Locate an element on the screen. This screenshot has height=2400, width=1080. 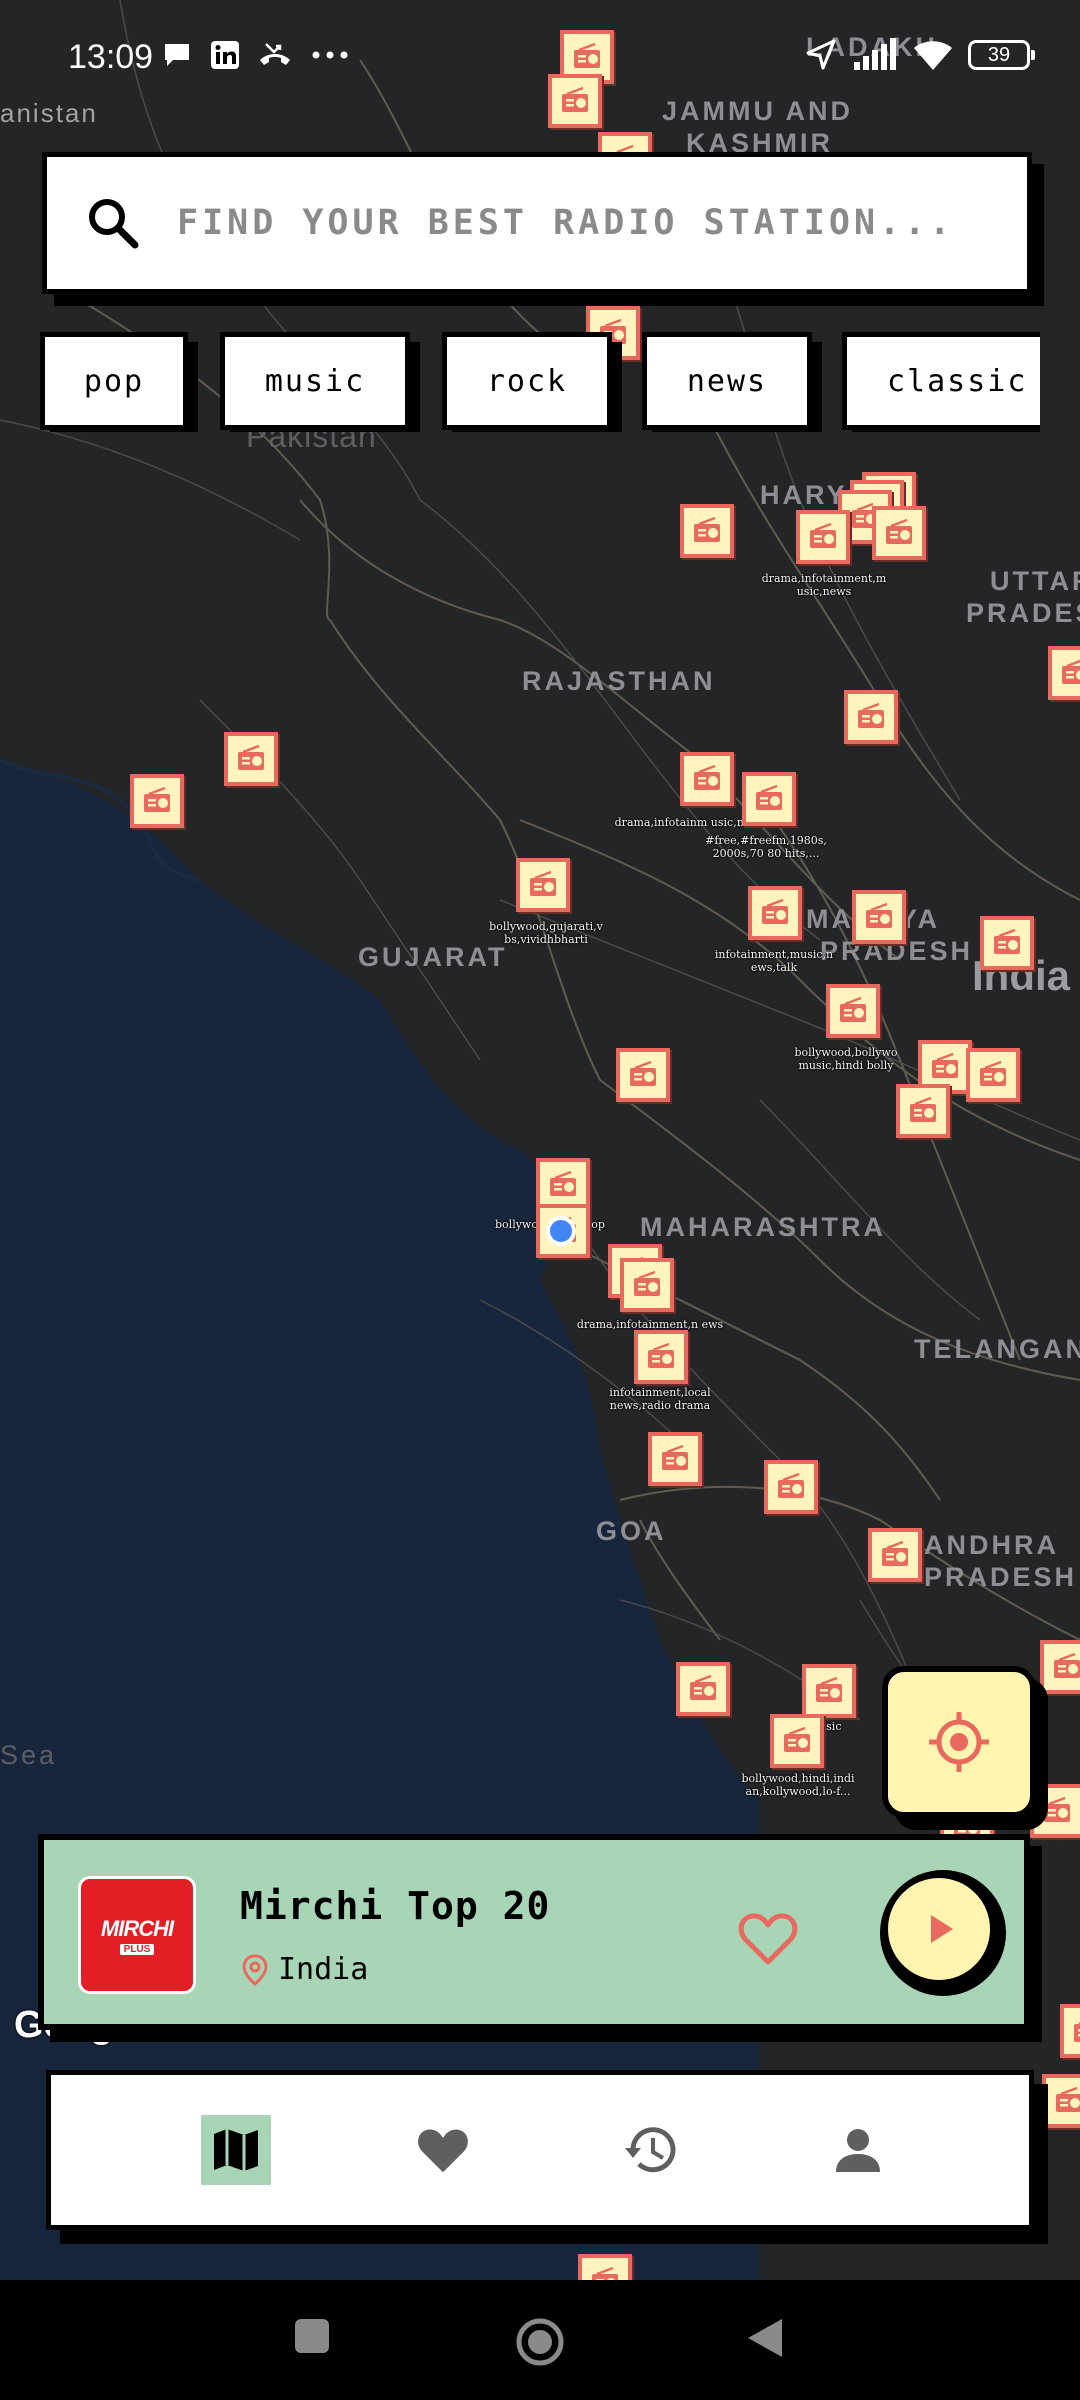
map-label-uttar: UTTAR is located at coordinates (1035, 581).